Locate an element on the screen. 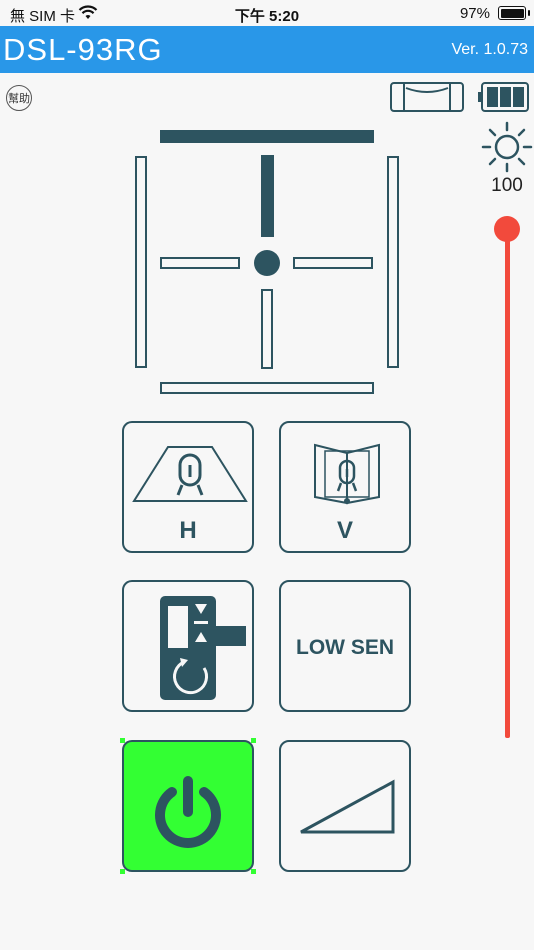  laser-center-vertical-bottom is located at coordinates (267, 329).